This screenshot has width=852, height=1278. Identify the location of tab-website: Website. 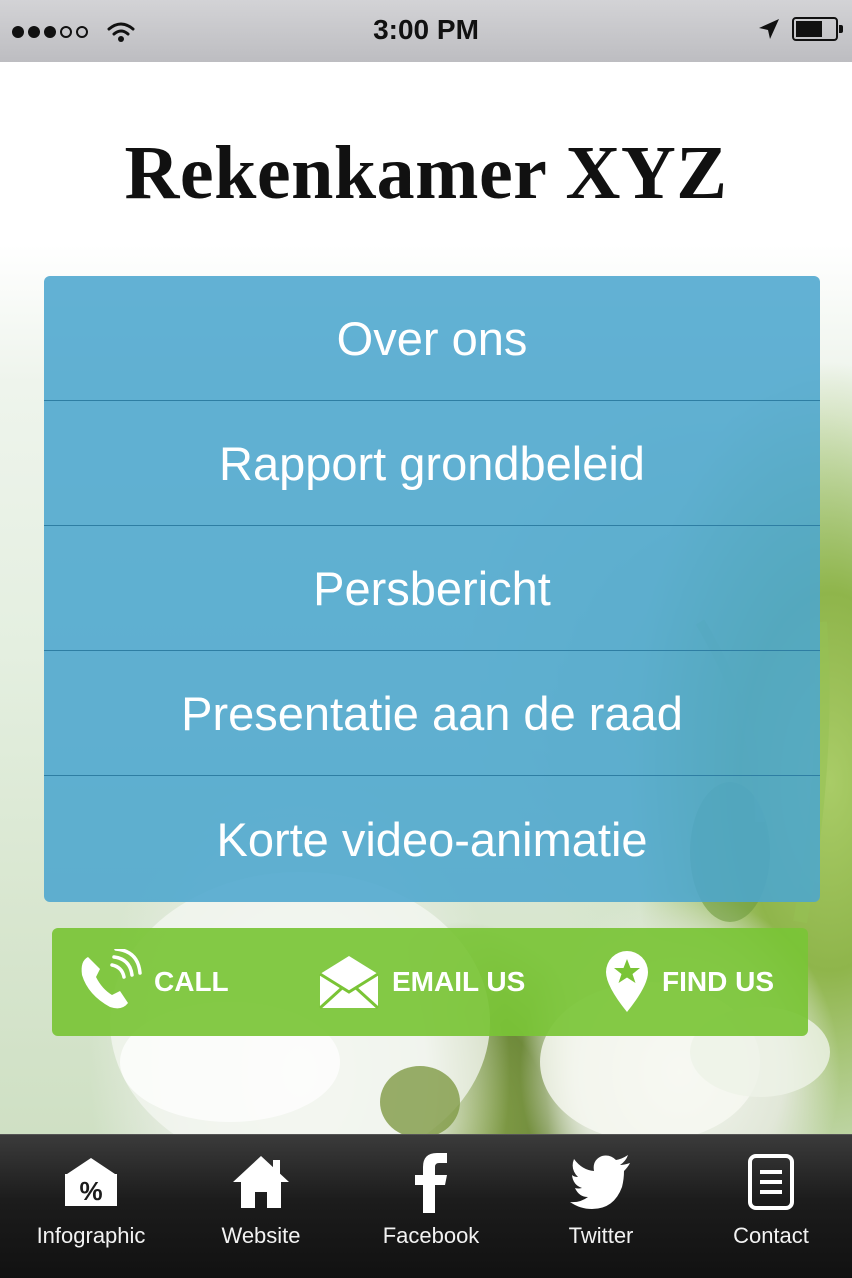
(261, 1206).